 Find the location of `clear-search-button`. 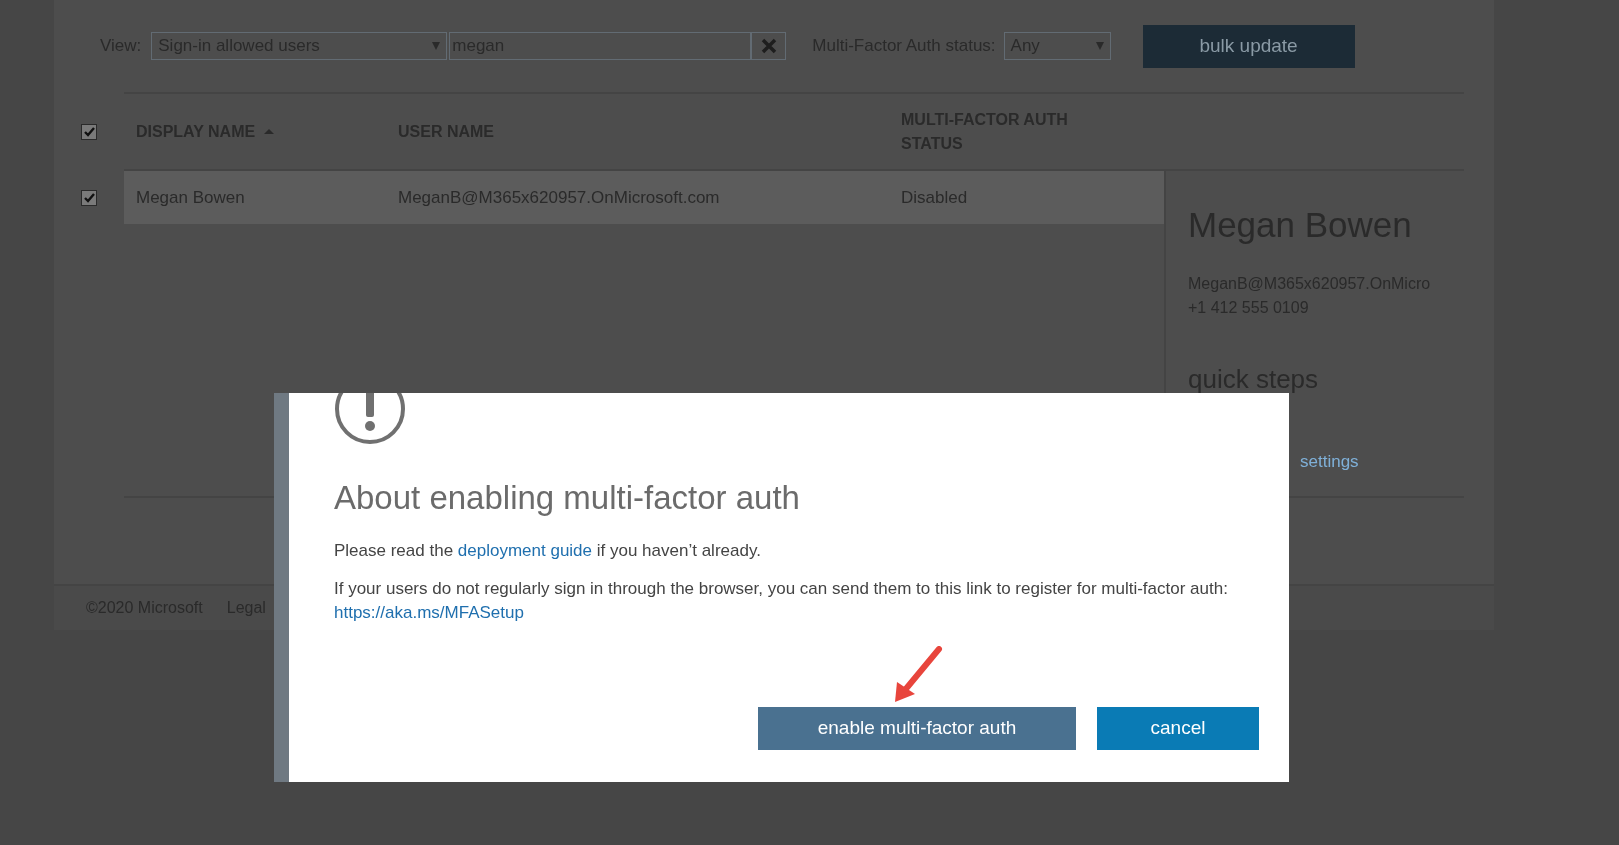

clear-search-button is located at coordinates (769, 46).